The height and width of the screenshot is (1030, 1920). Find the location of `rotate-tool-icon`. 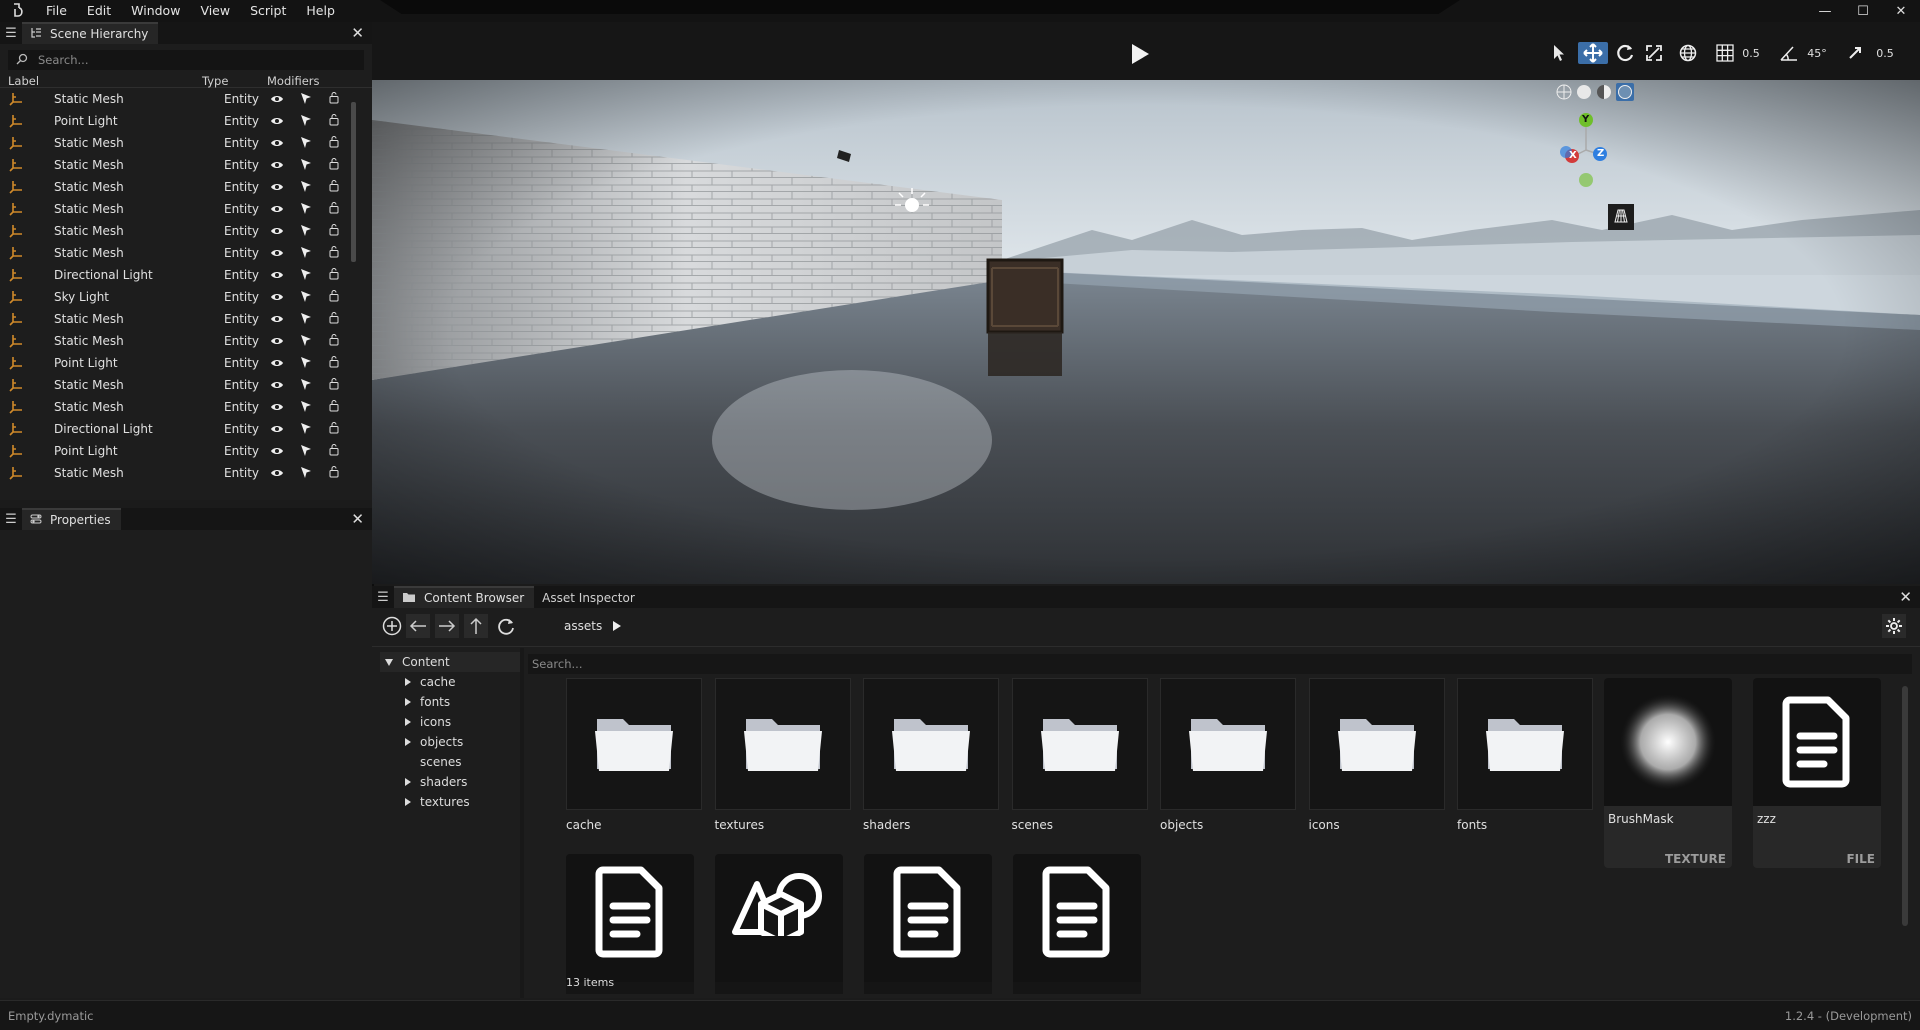

rotate-tool-icon is located at coordinates (1625, 53).